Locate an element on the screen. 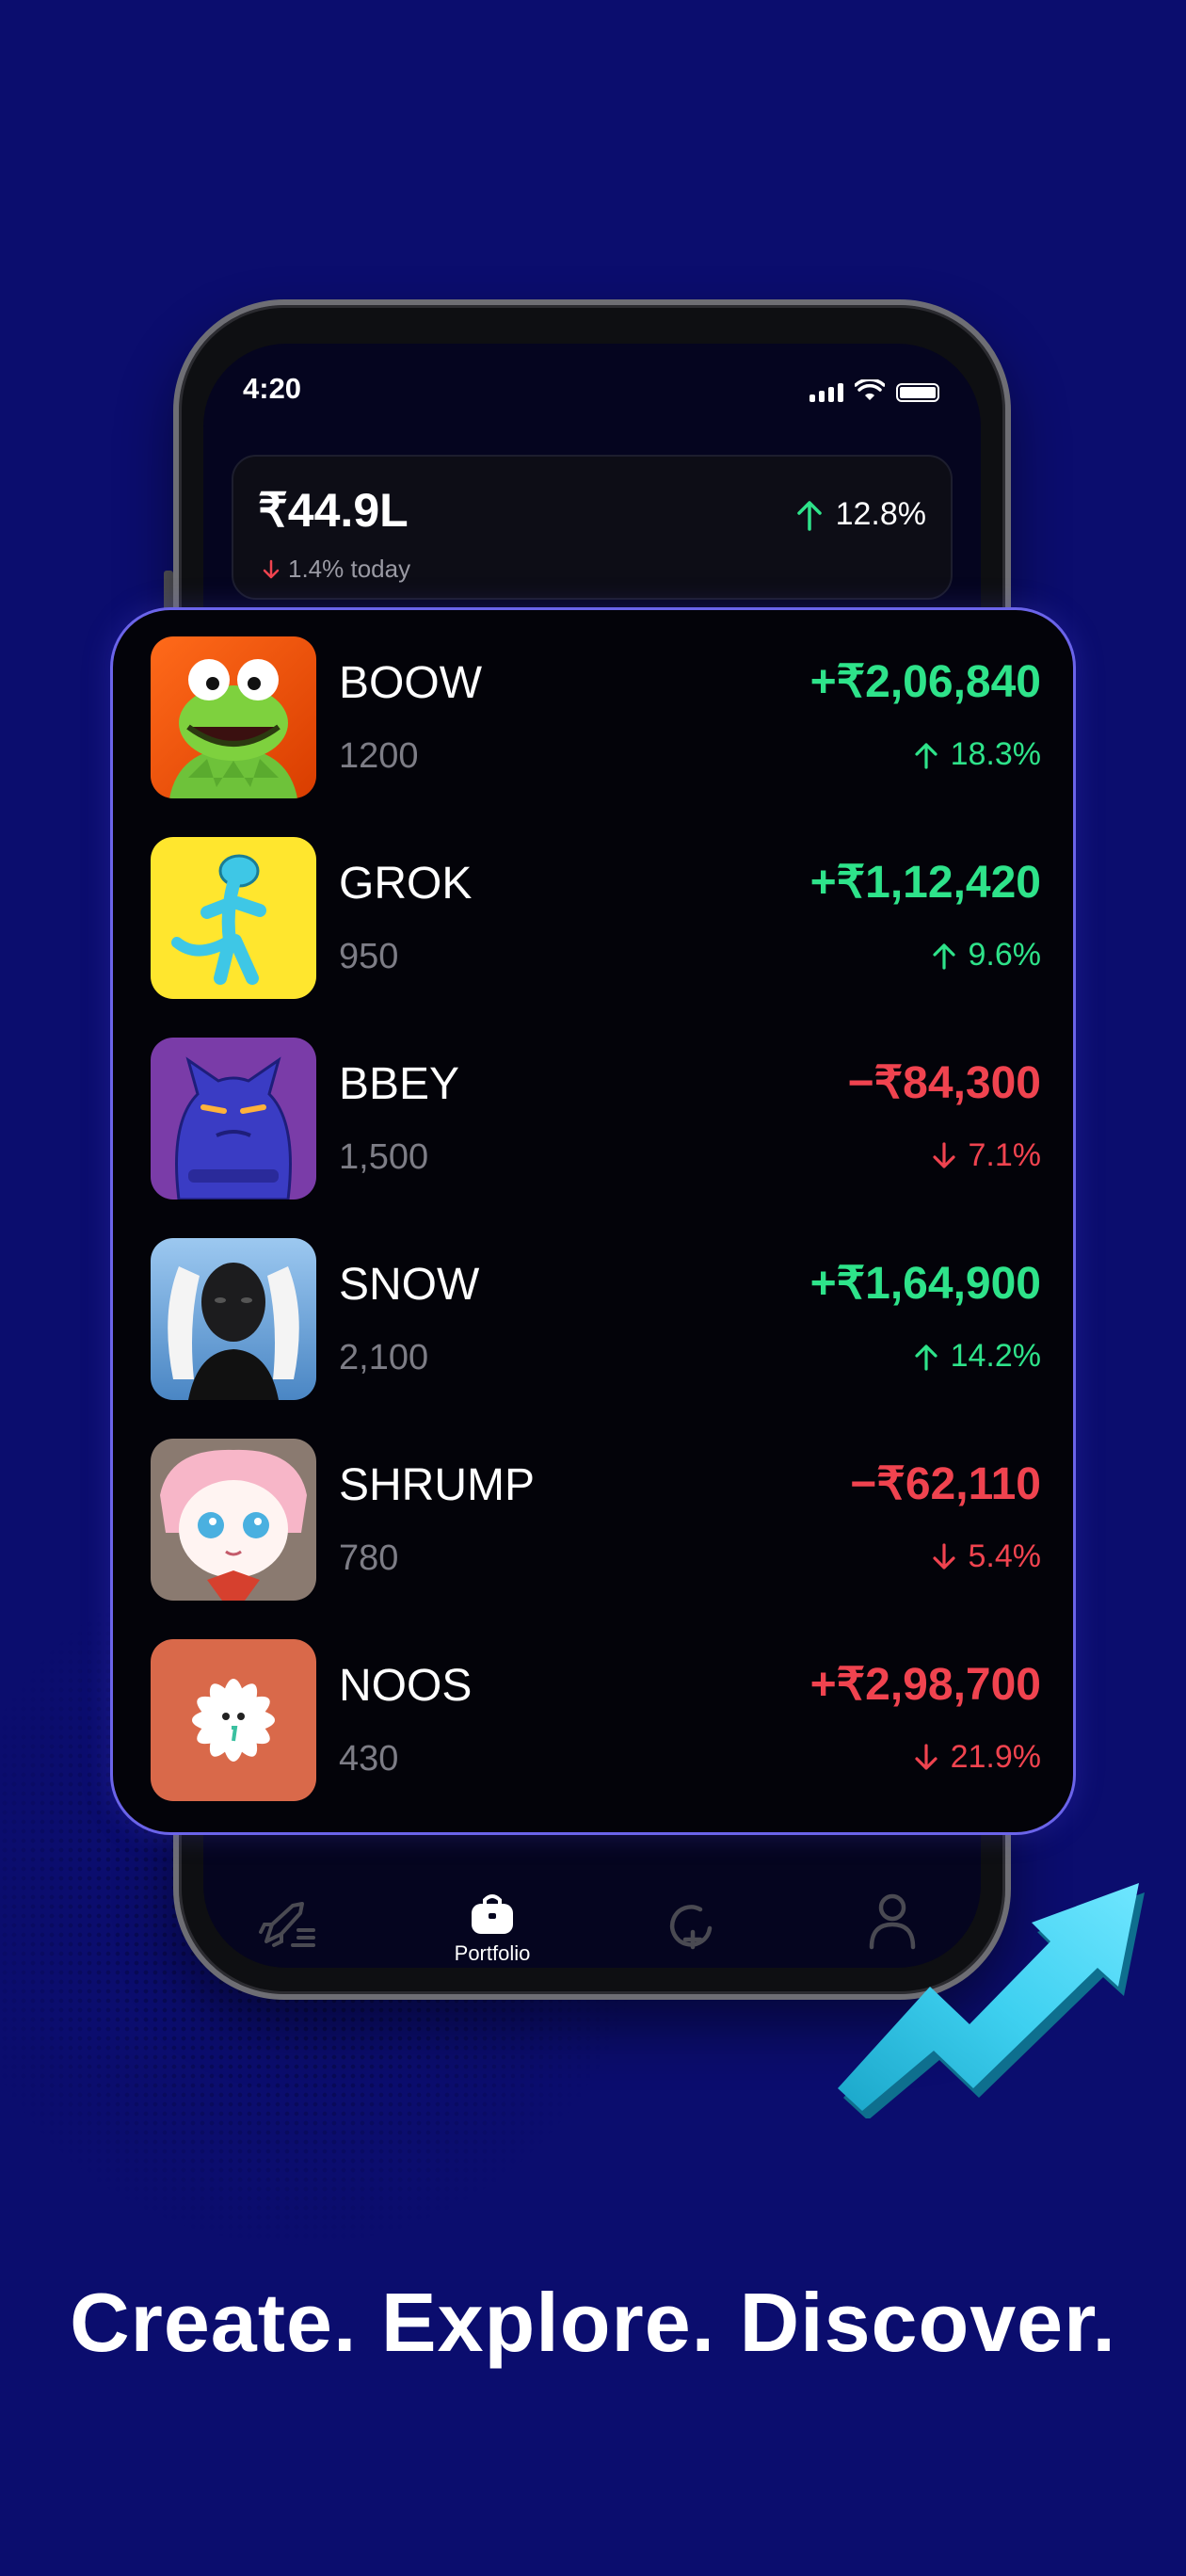 Image resolution: width=1186 pixels, height=2576 pixels. holding-change: 5.4% is located at coordinates (986, 1556).